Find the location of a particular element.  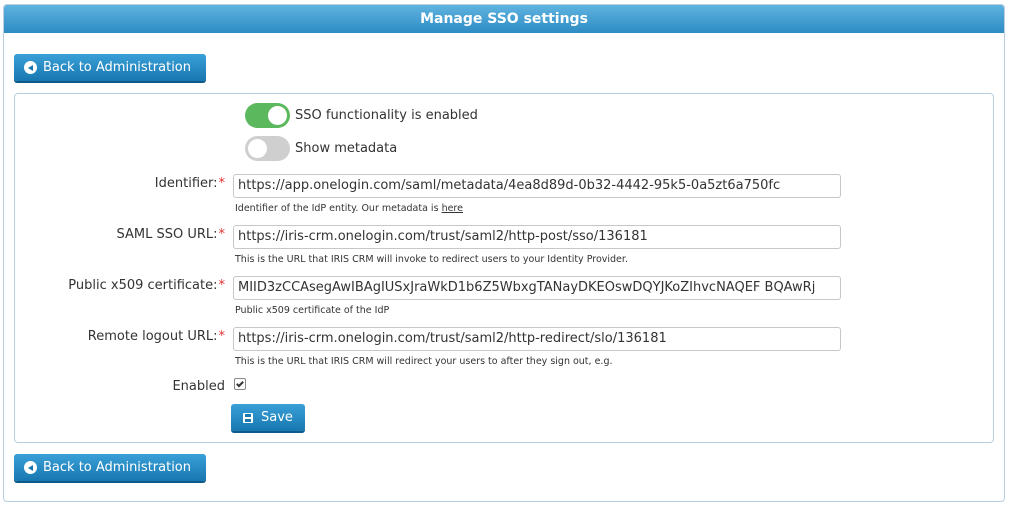

back-to-administration-button: Back to Administration is located at coordinates (110, 67).